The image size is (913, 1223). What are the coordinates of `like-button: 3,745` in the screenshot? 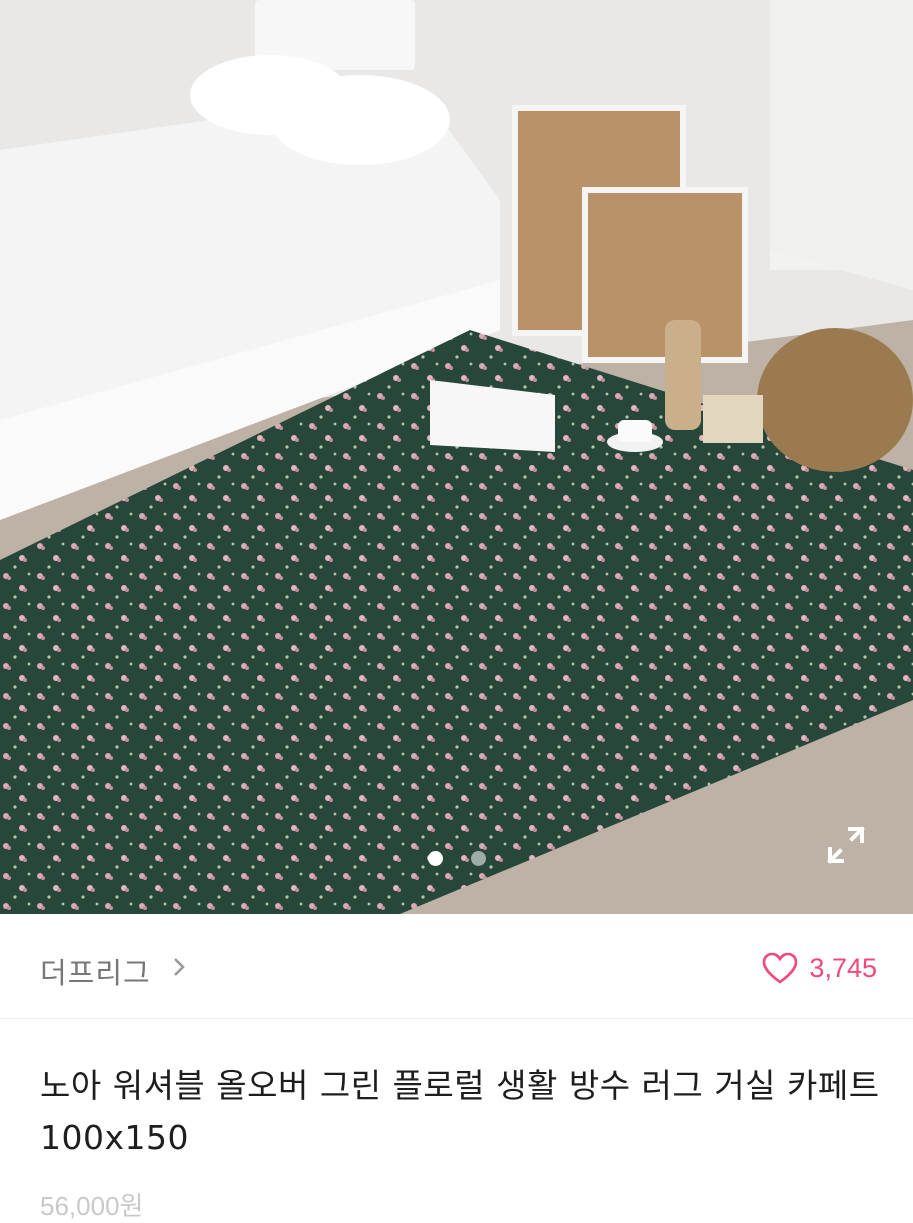 It's located at (819, 968).